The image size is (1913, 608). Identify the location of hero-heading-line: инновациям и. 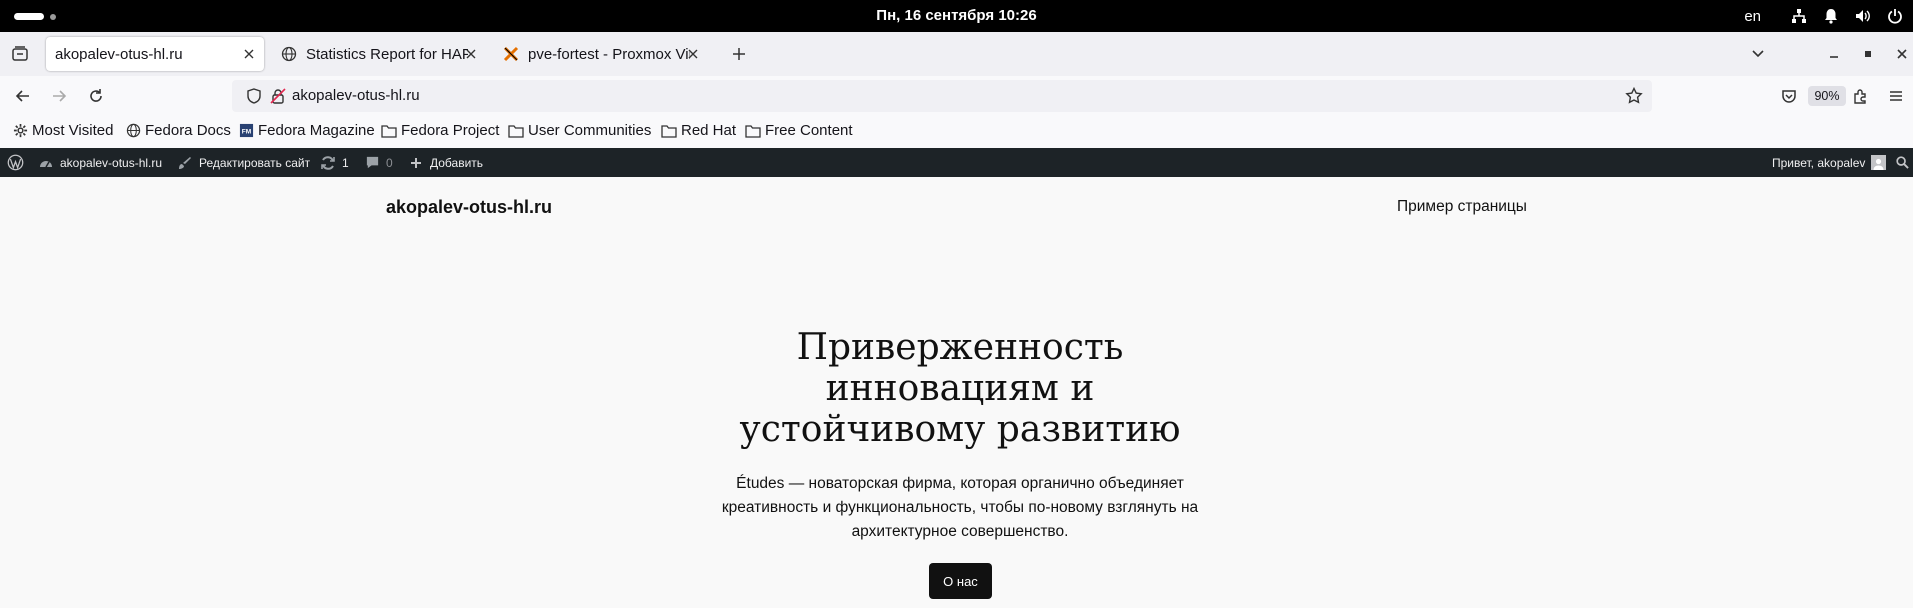
(960, 388).